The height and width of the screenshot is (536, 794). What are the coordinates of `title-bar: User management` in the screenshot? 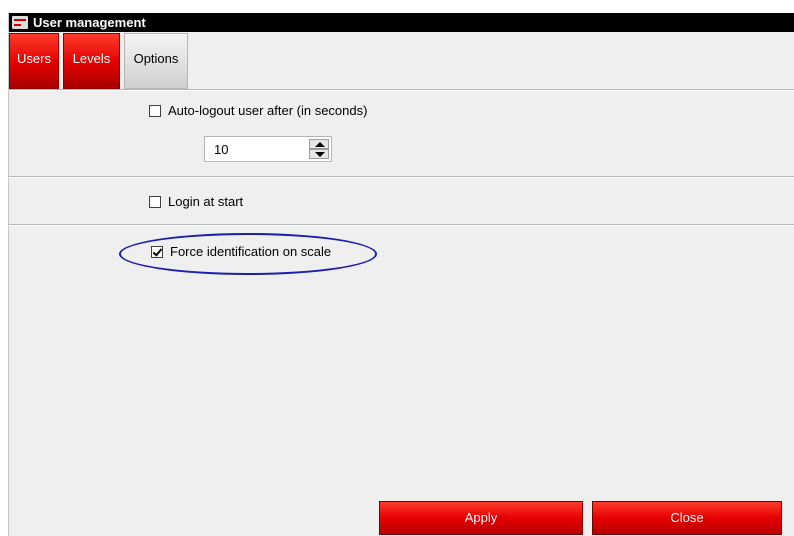 It's located at (401, 22).